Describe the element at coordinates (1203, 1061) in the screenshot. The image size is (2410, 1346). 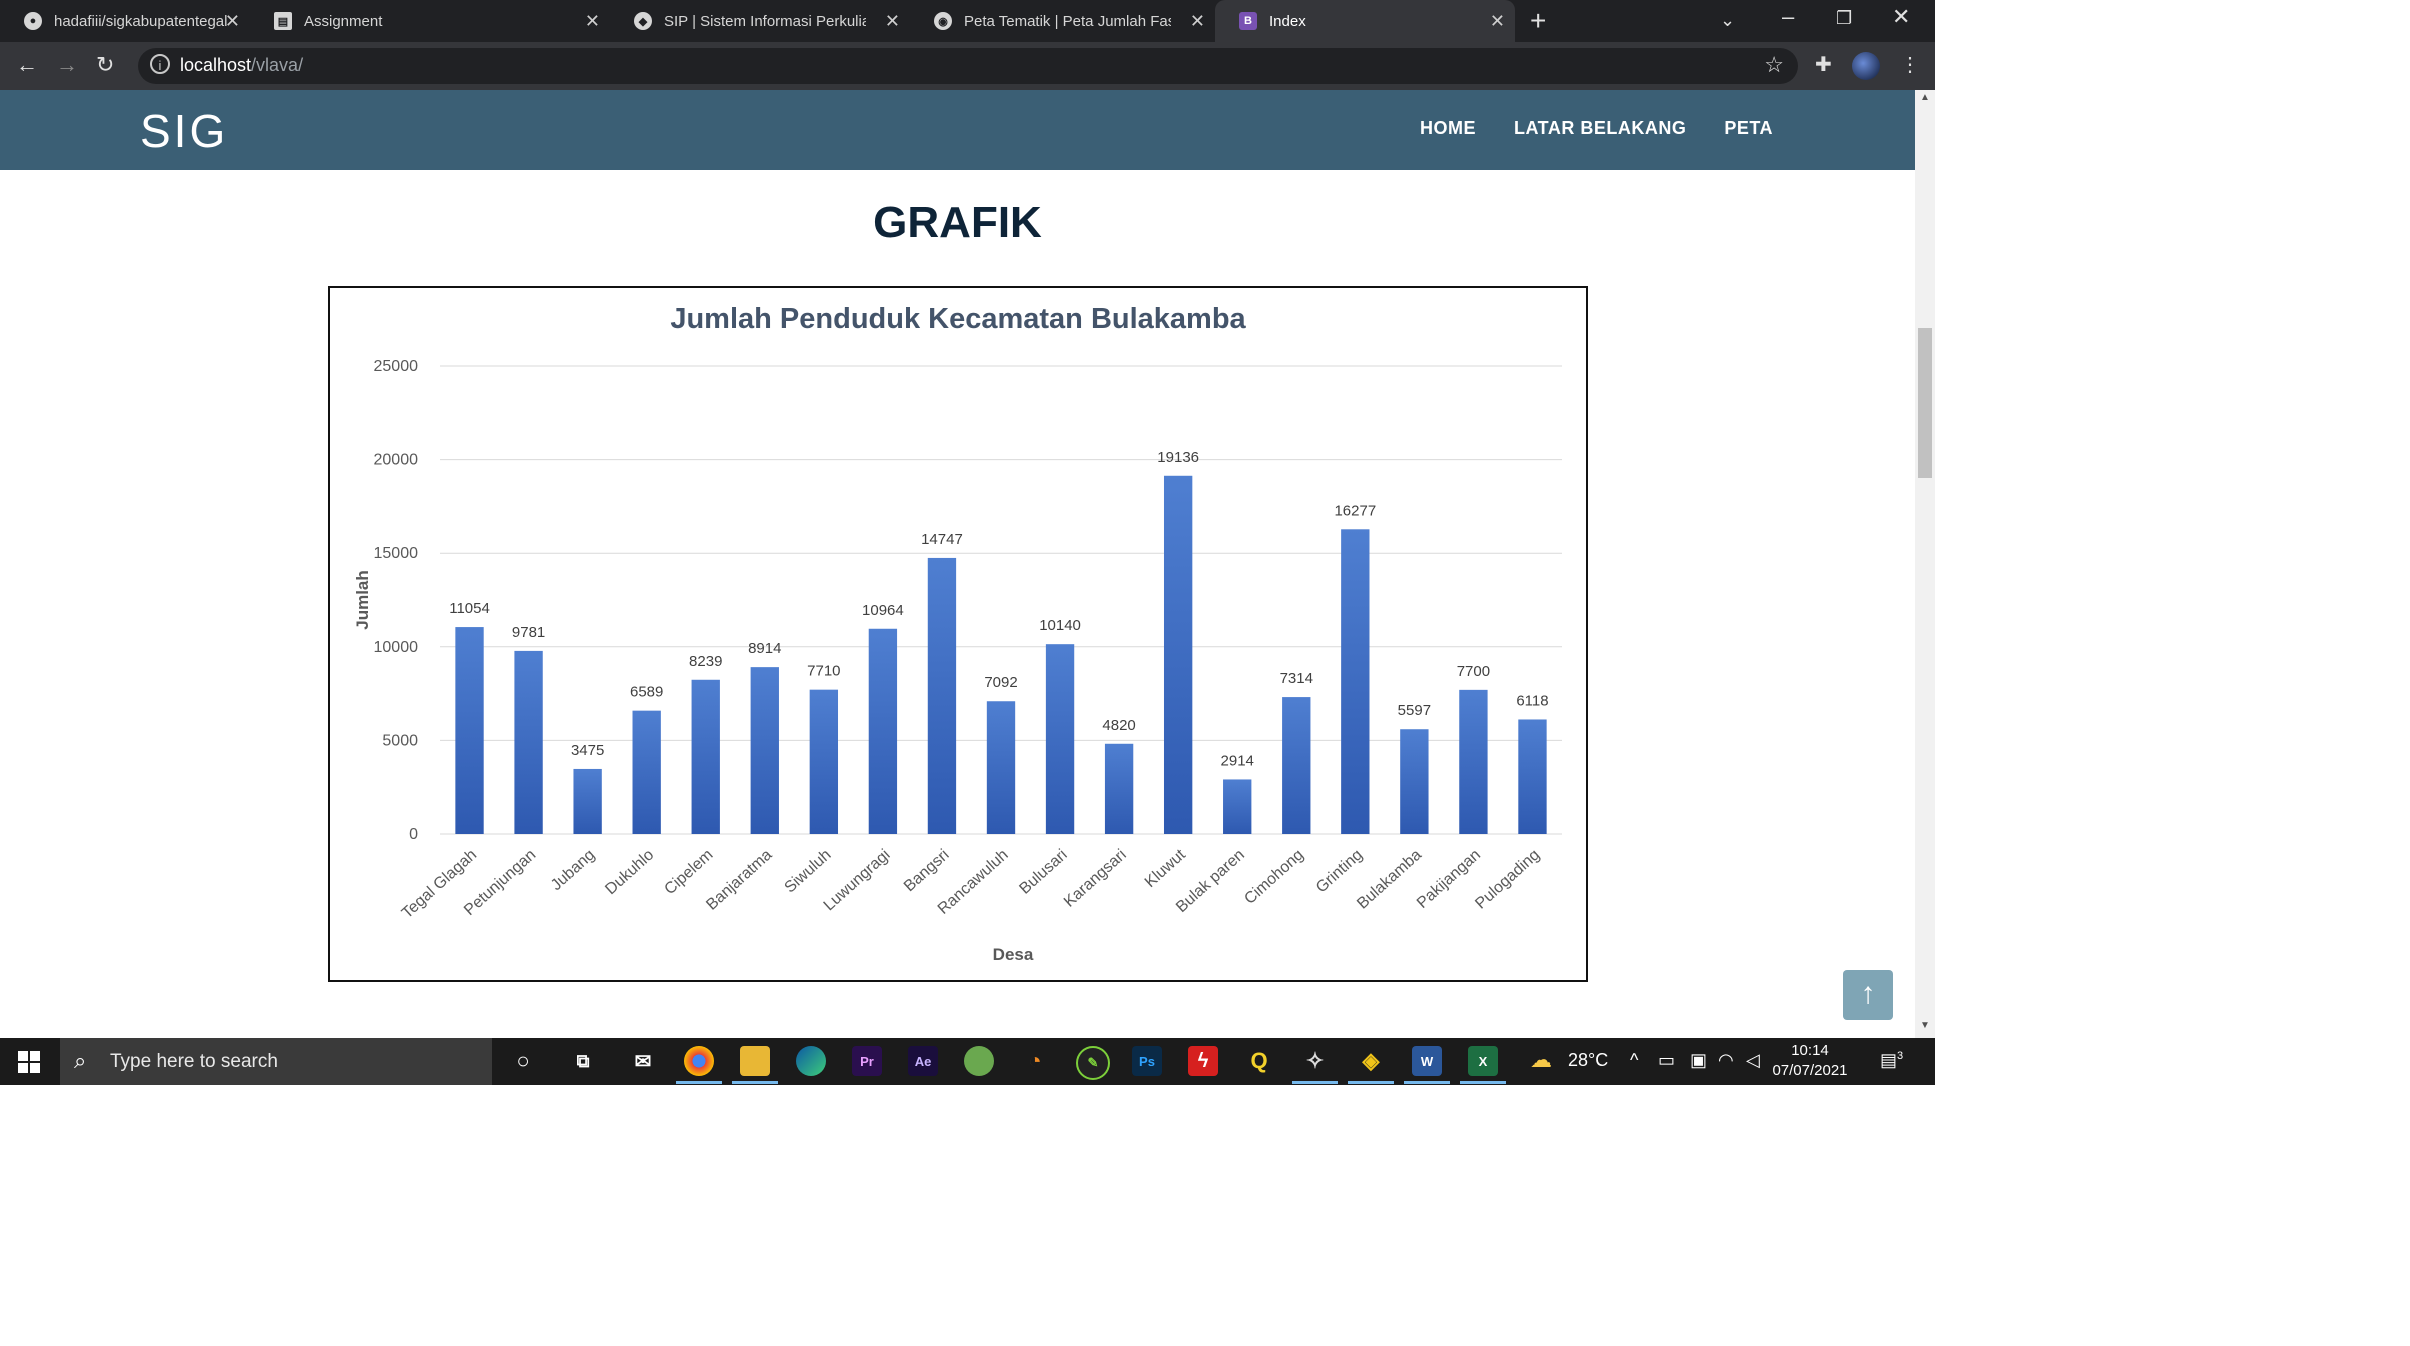
I see `lightning-app-icon: ϟ` at that location.